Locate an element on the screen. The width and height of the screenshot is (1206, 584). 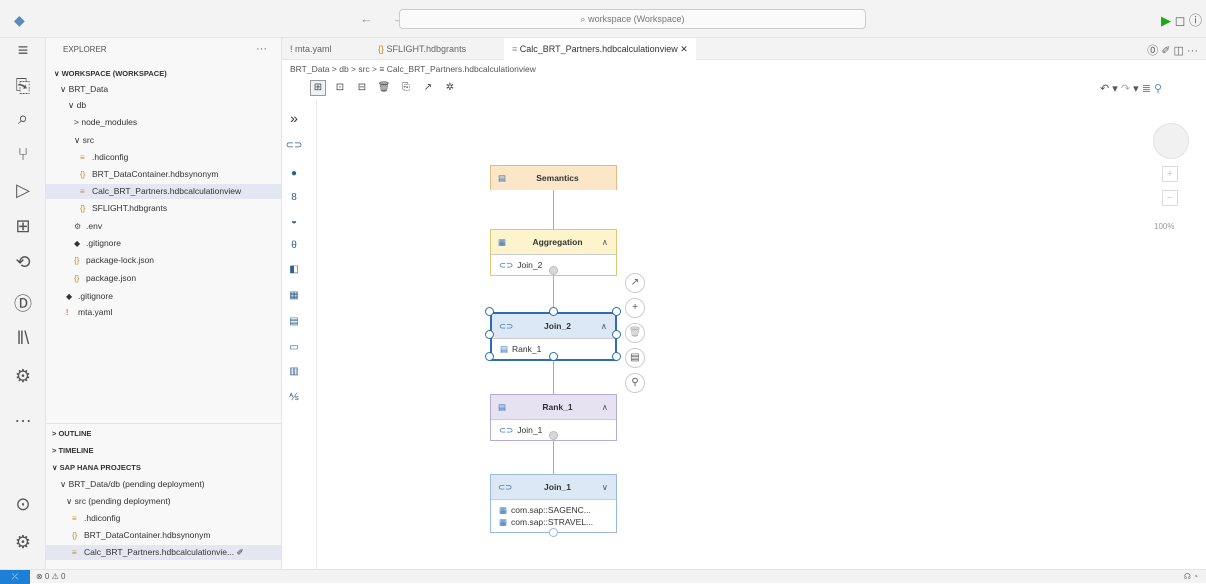
account-icon: ⊙ is located at coordinates (23, 504).